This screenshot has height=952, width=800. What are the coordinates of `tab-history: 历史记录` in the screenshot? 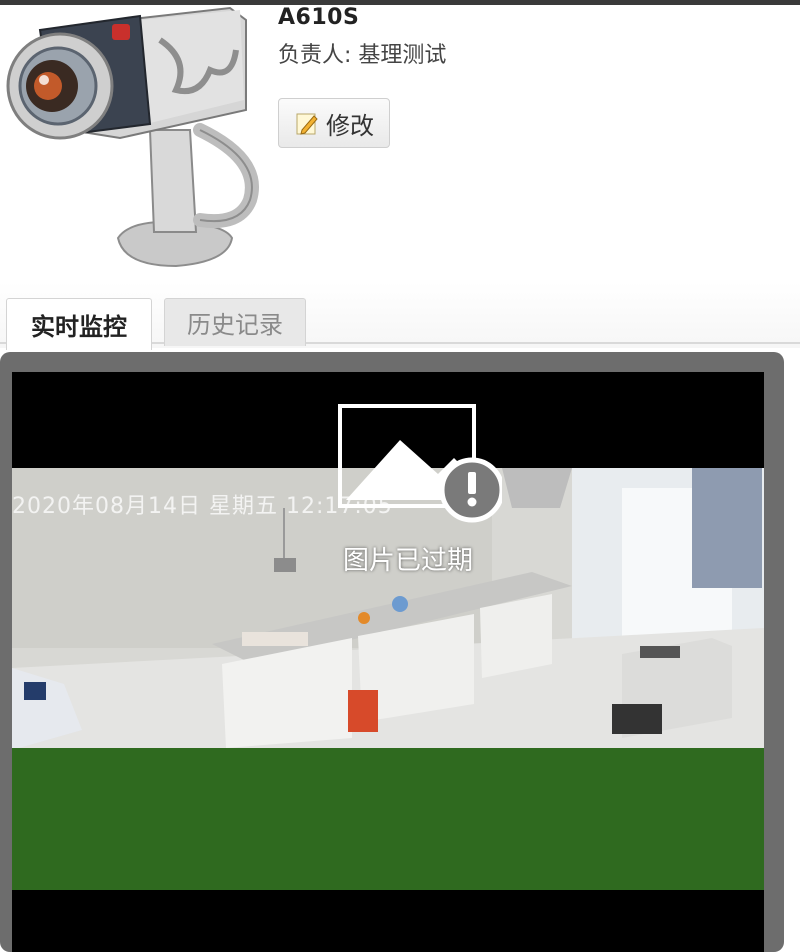 It's located at (235, 322).